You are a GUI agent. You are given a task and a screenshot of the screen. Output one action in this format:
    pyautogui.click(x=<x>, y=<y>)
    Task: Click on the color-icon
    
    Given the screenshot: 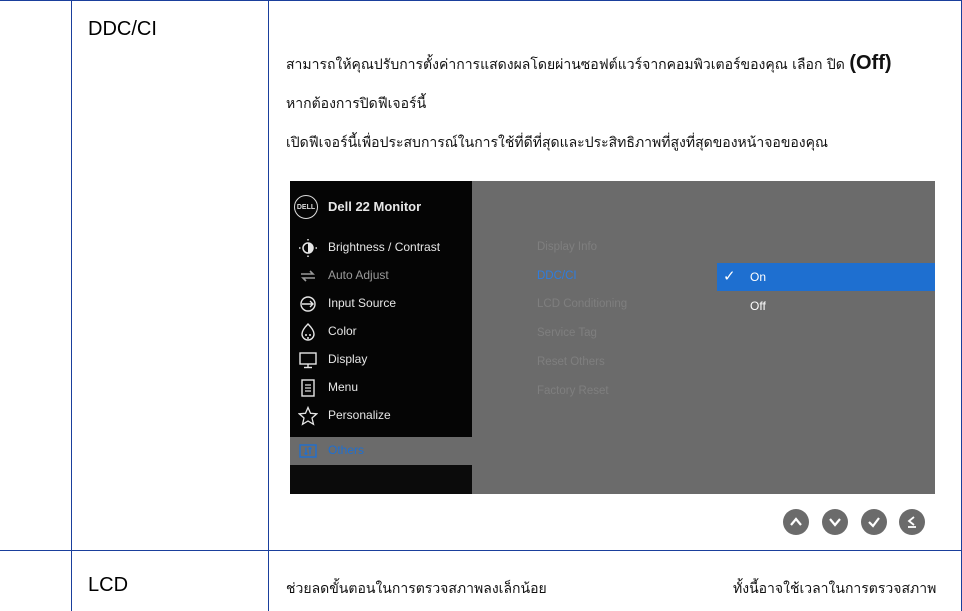 What is the action you would take?
    pyautogui.click(x=308, y=332)
    